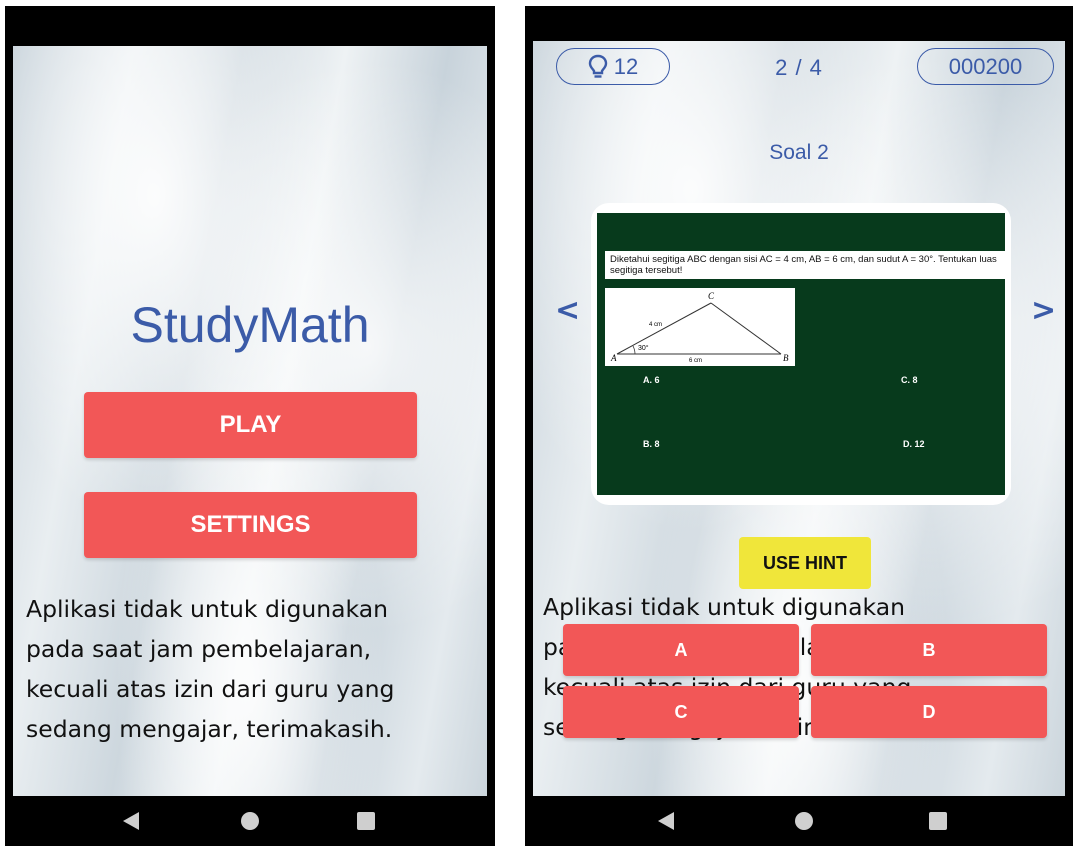 Image resolution: width=1078 pixels, height=849 pixels. I want to click on triangle-figure: C A B 4 cm 6 cm 30°, so click(700, 327).